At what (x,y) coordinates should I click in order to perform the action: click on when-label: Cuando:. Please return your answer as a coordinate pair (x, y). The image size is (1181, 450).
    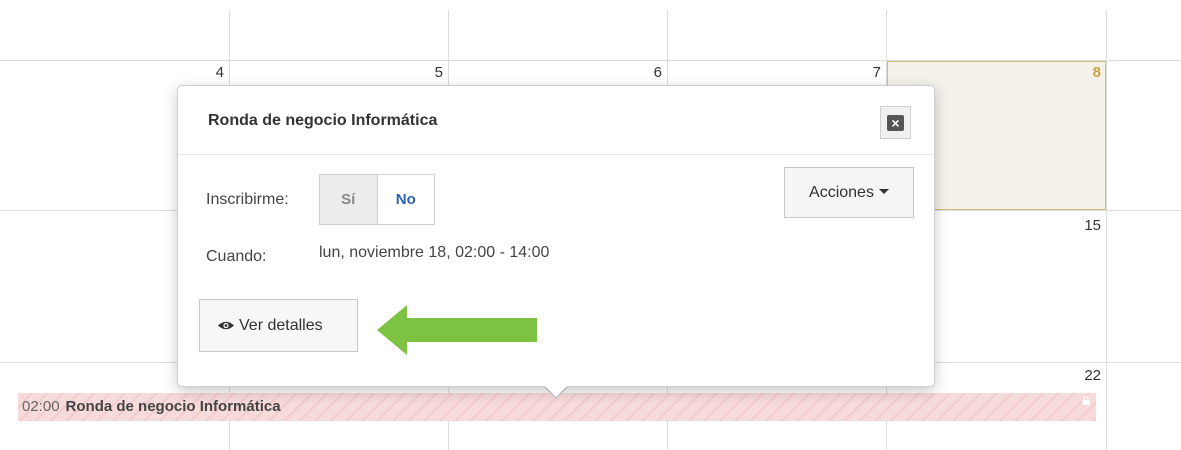
    Looking at the image, I should click on (236, 256).